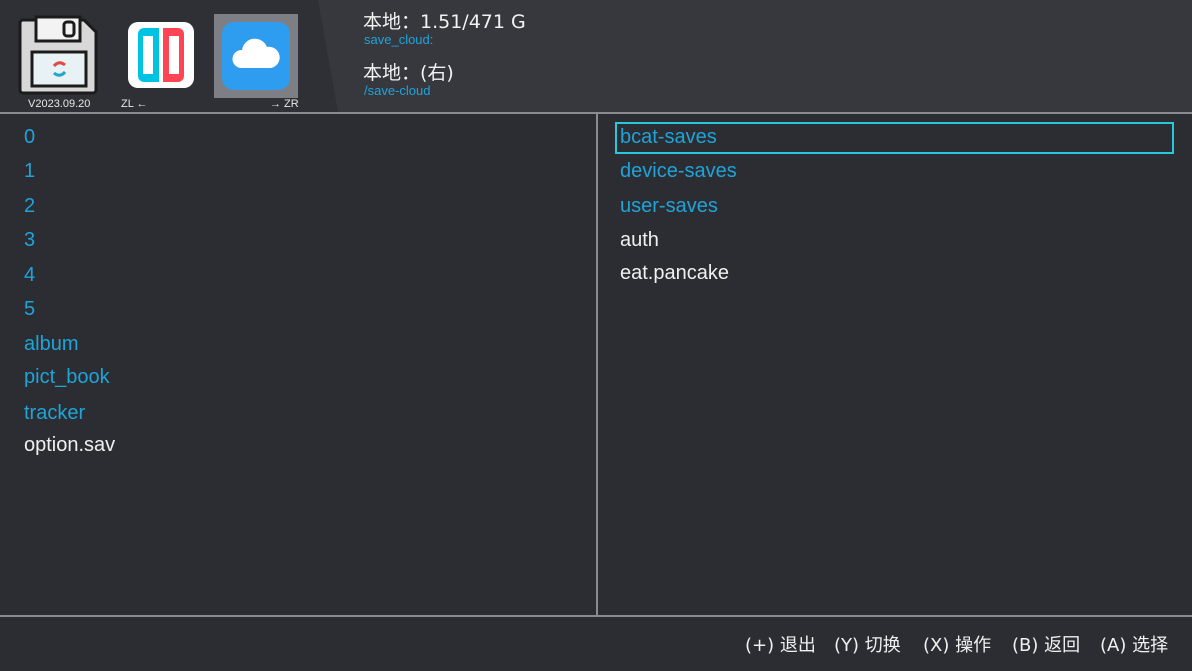  Describe the element at coordinates (134, 104) in the screenshot. I see `zl-hint: ZL ←` at that location.